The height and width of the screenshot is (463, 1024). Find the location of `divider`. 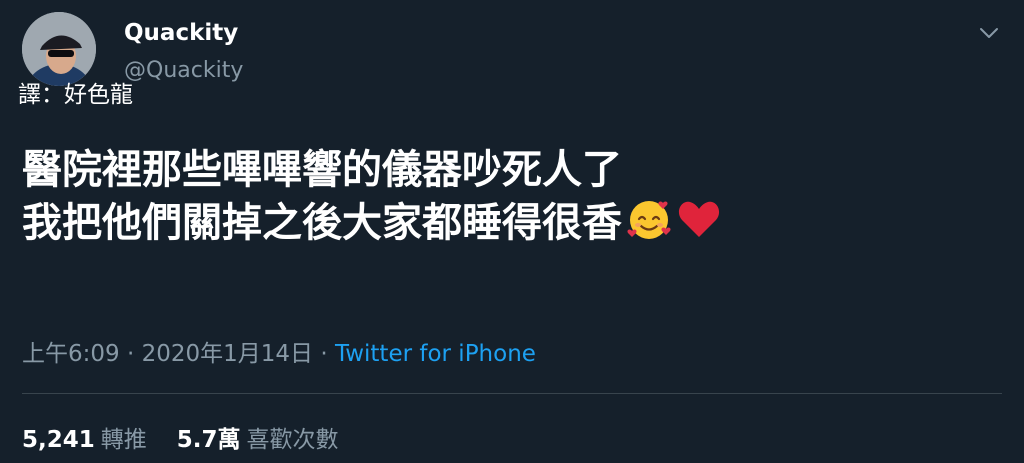

divider is located at coordinates (512, 393).